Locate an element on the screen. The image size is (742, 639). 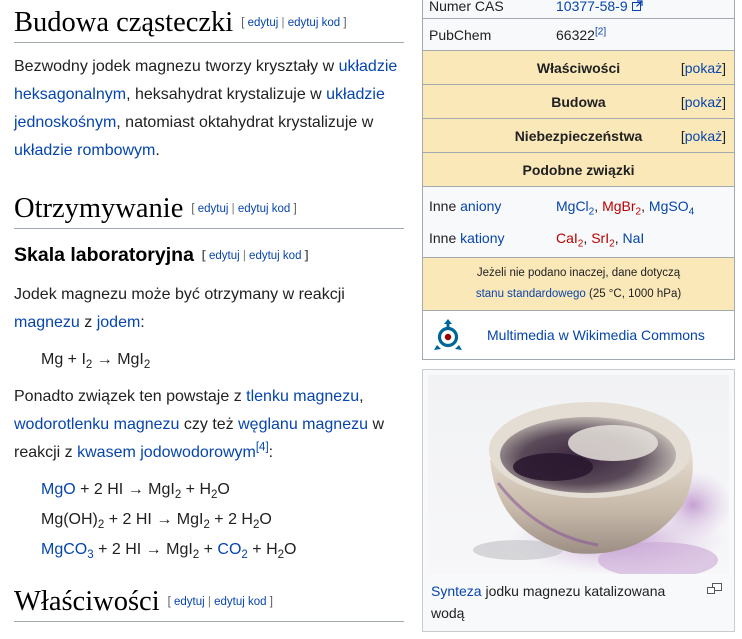
link-mgbr2: MgBr2 is located at coordinates (621, 207).